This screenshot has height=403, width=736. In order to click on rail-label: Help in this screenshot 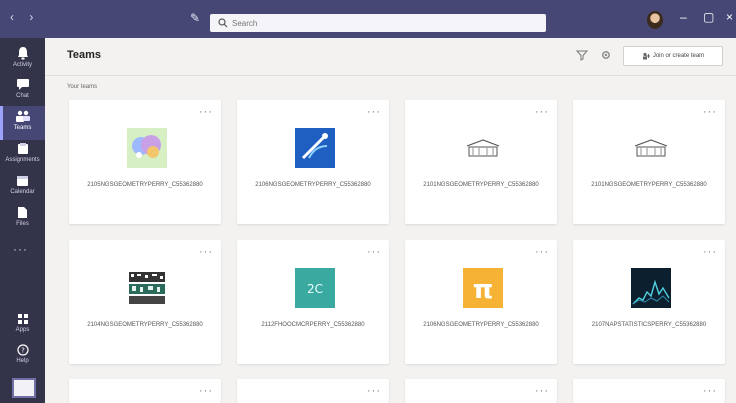, I will do `click(22, 361)`.